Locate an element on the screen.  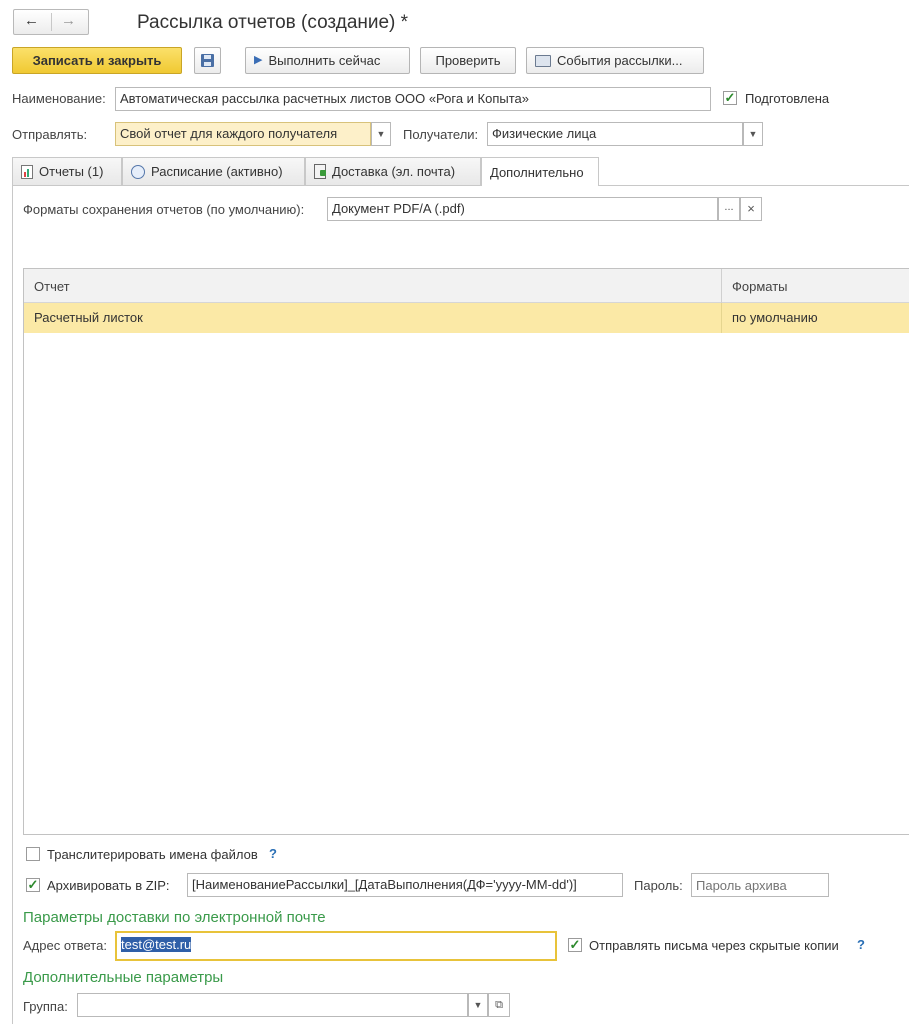
run-now-button: ▶ Выполнить сейчас is located at coordinates (327, 60).